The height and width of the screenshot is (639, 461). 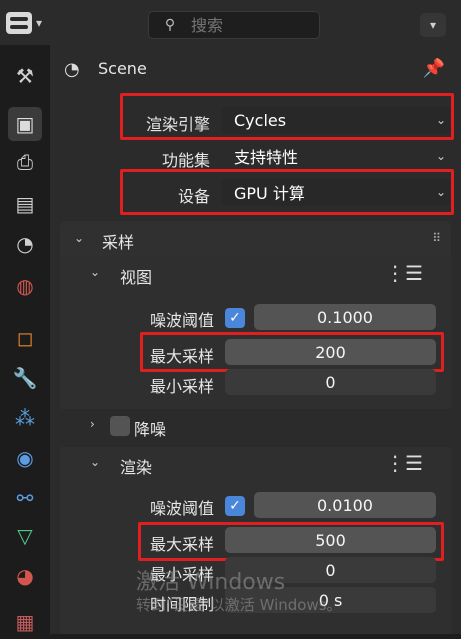 I want to click on image-stack-icon: ▤, so click(x=25, y=204).